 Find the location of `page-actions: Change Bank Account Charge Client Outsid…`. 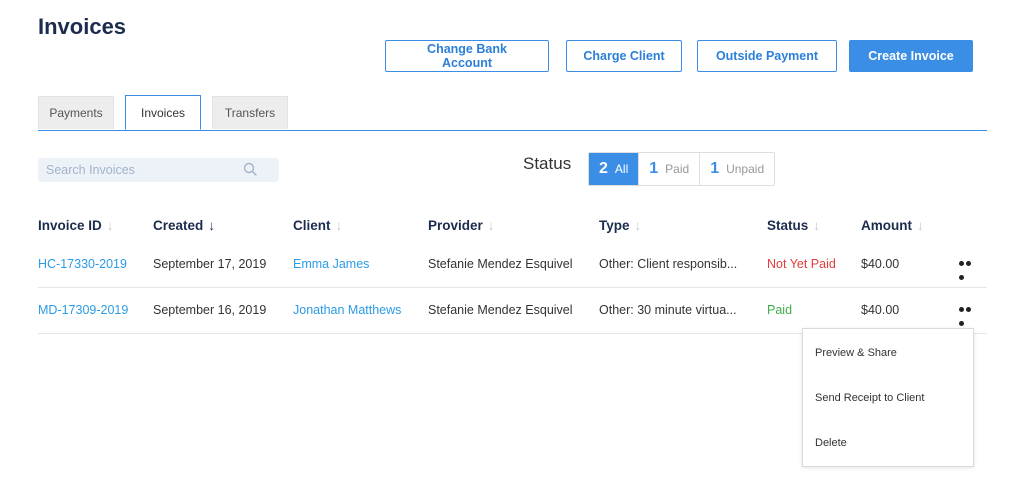

page-actions: Change Bank Account Charge Client Outsid… is located at coordinates (679, 56).